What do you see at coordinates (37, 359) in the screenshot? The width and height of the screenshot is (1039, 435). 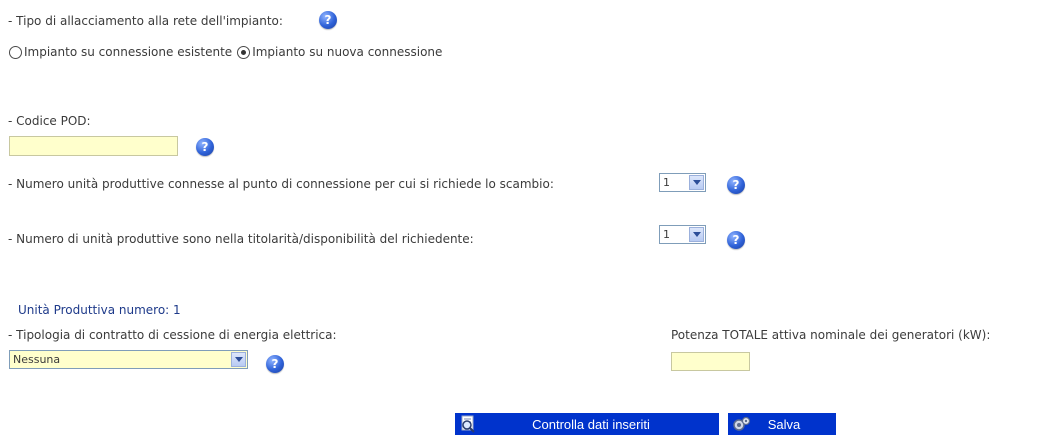 I see `contratto-value: Nessuna` at bounding box center [37, 359].